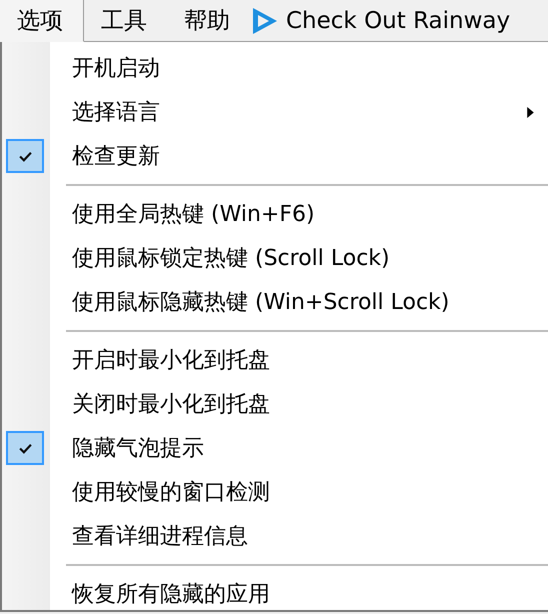 Image resolution: width=548 pixels, height=614 pixels. Describe the element at coordinates (275, 448) in the screenshot. I see `menu-item: 隐藏气泡提示` at that location.